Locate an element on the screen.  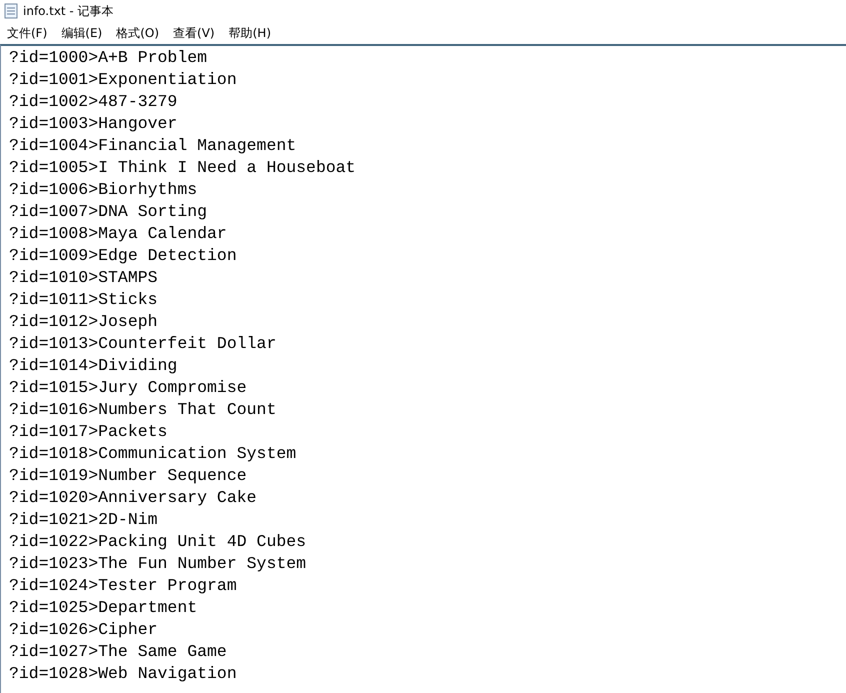
notepad-icon is located at coordinates (11, 11).